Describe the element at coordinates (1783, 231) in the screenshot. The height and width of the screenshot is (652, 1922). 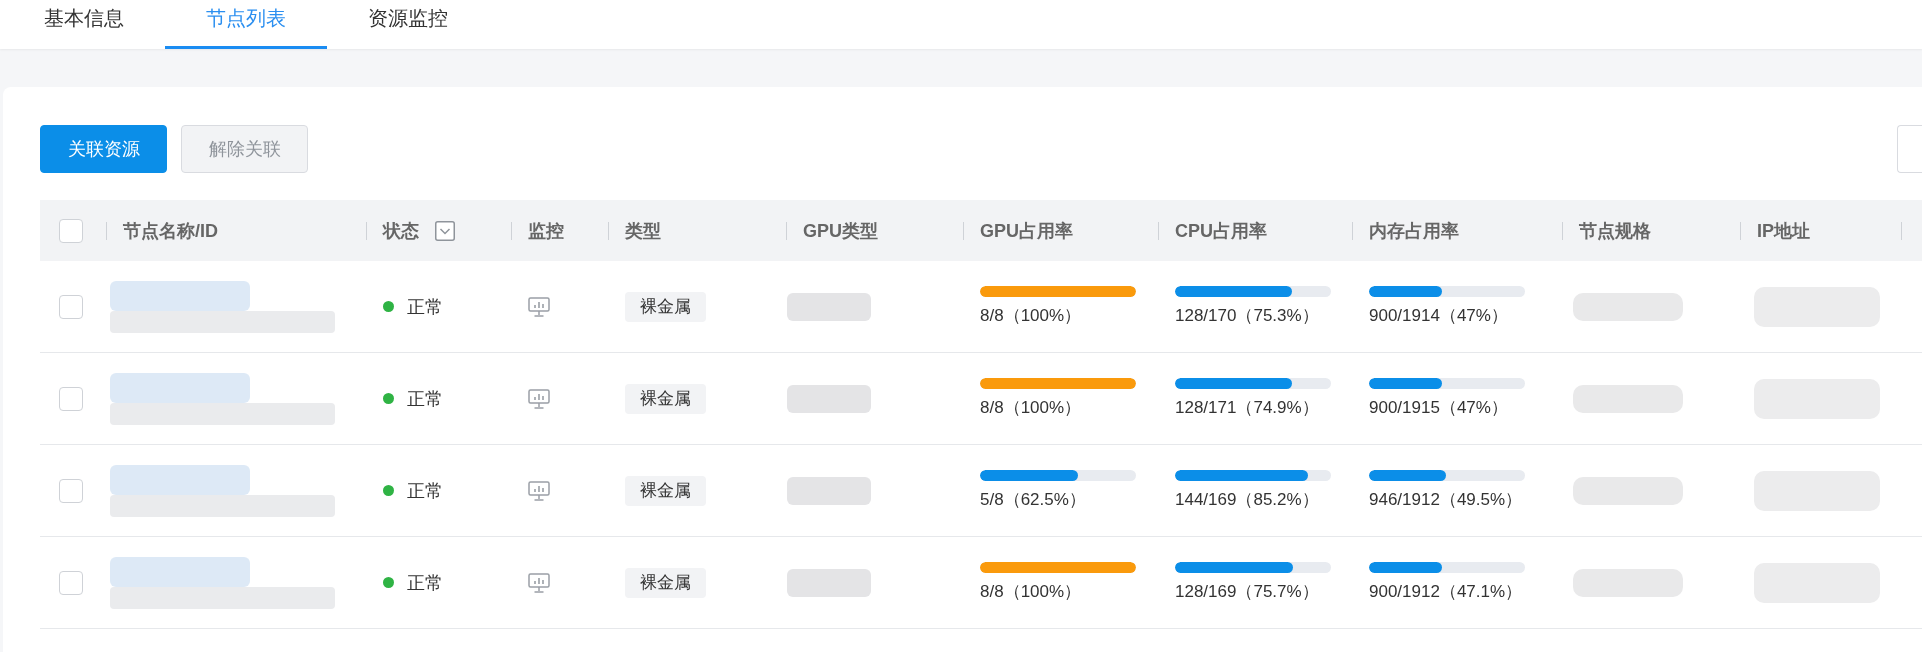
I see `column-header: IP地址` at that location.